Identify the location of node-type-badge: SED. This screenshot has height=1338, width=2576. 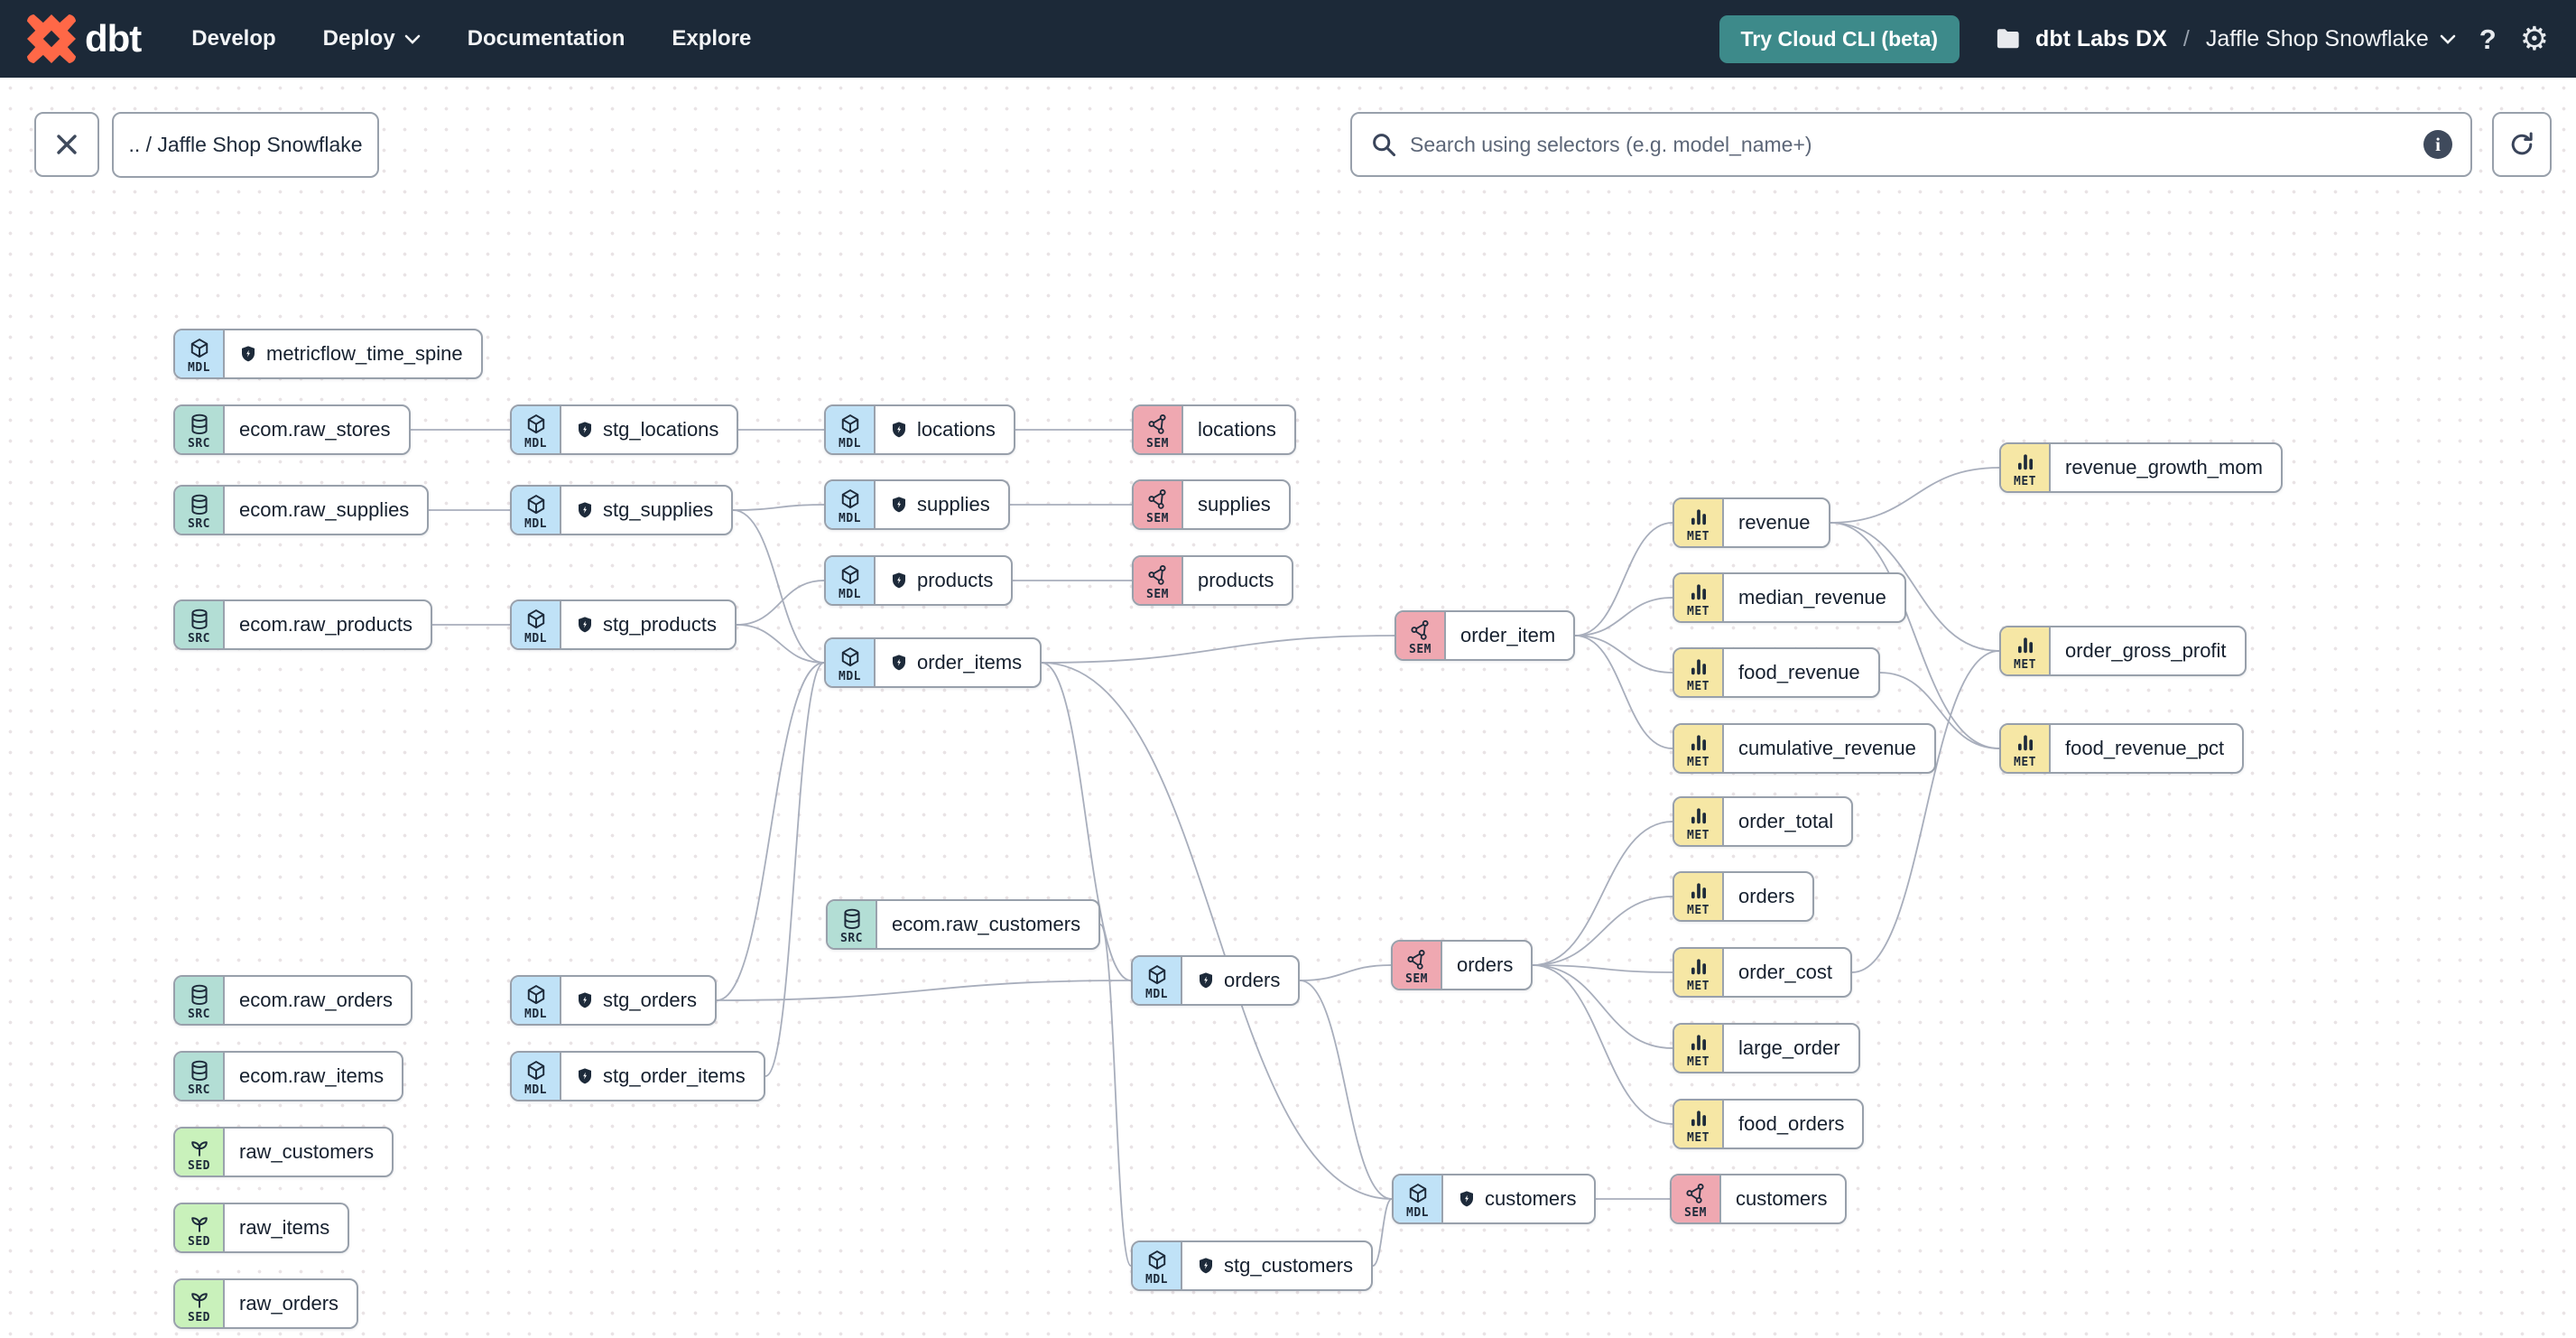
(200, 1227).